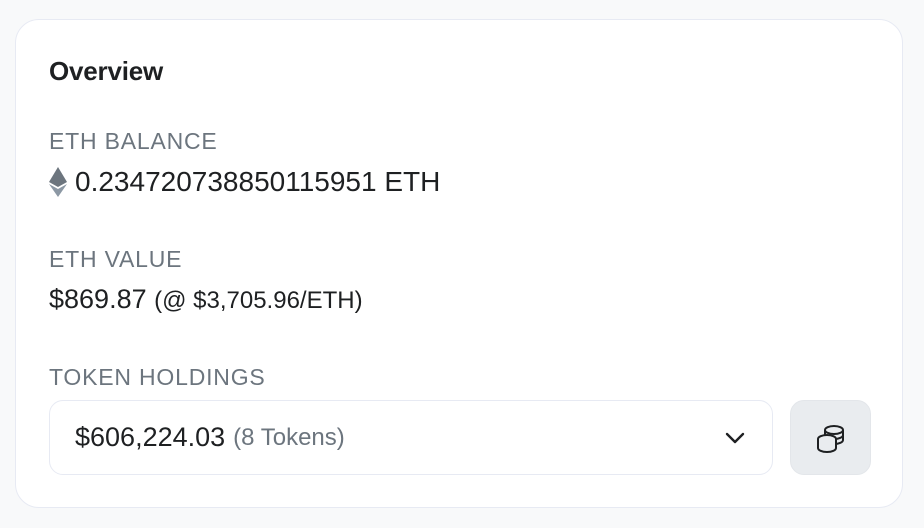  I want to click on coins-stack-icon, so click(830, 438).